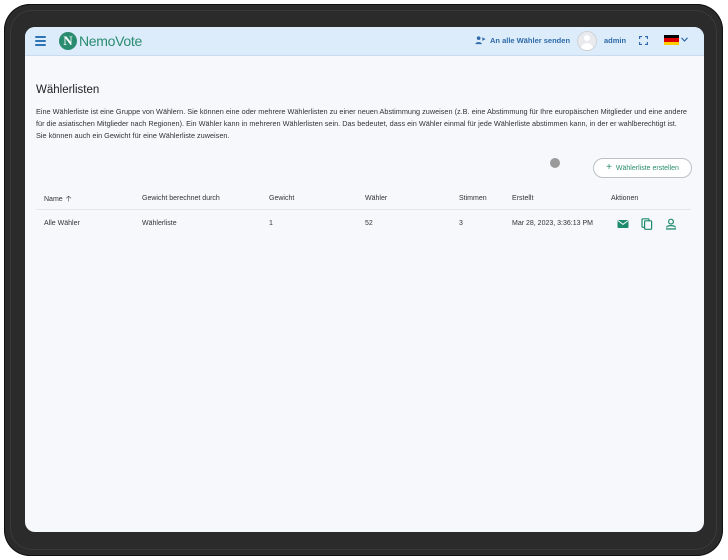 Image resolution: width=728 pixels, height=560 pixels. I want to click on column-header-weight-by: Gewicht berechnet durch, so click(181, 199).